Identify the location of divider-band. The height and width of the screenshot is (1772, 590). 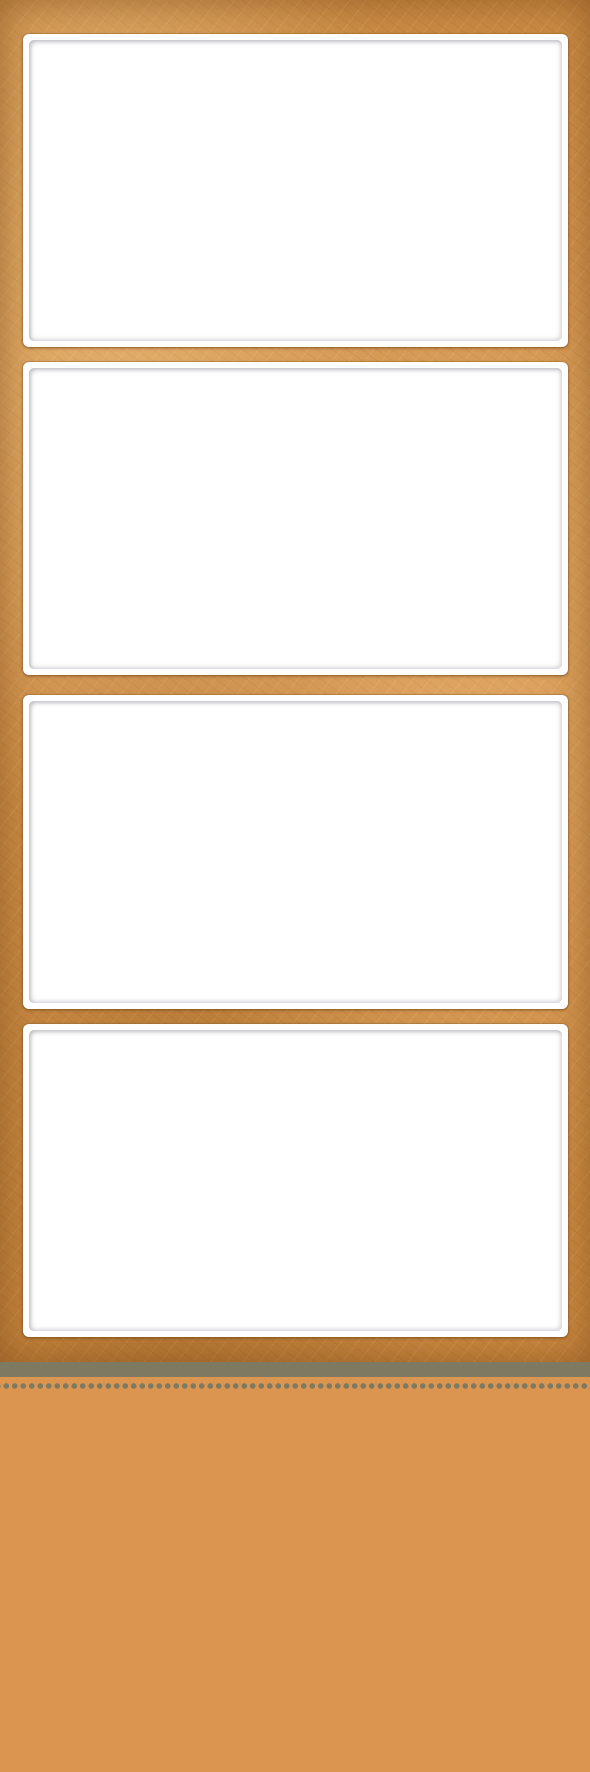
(295, 1369).